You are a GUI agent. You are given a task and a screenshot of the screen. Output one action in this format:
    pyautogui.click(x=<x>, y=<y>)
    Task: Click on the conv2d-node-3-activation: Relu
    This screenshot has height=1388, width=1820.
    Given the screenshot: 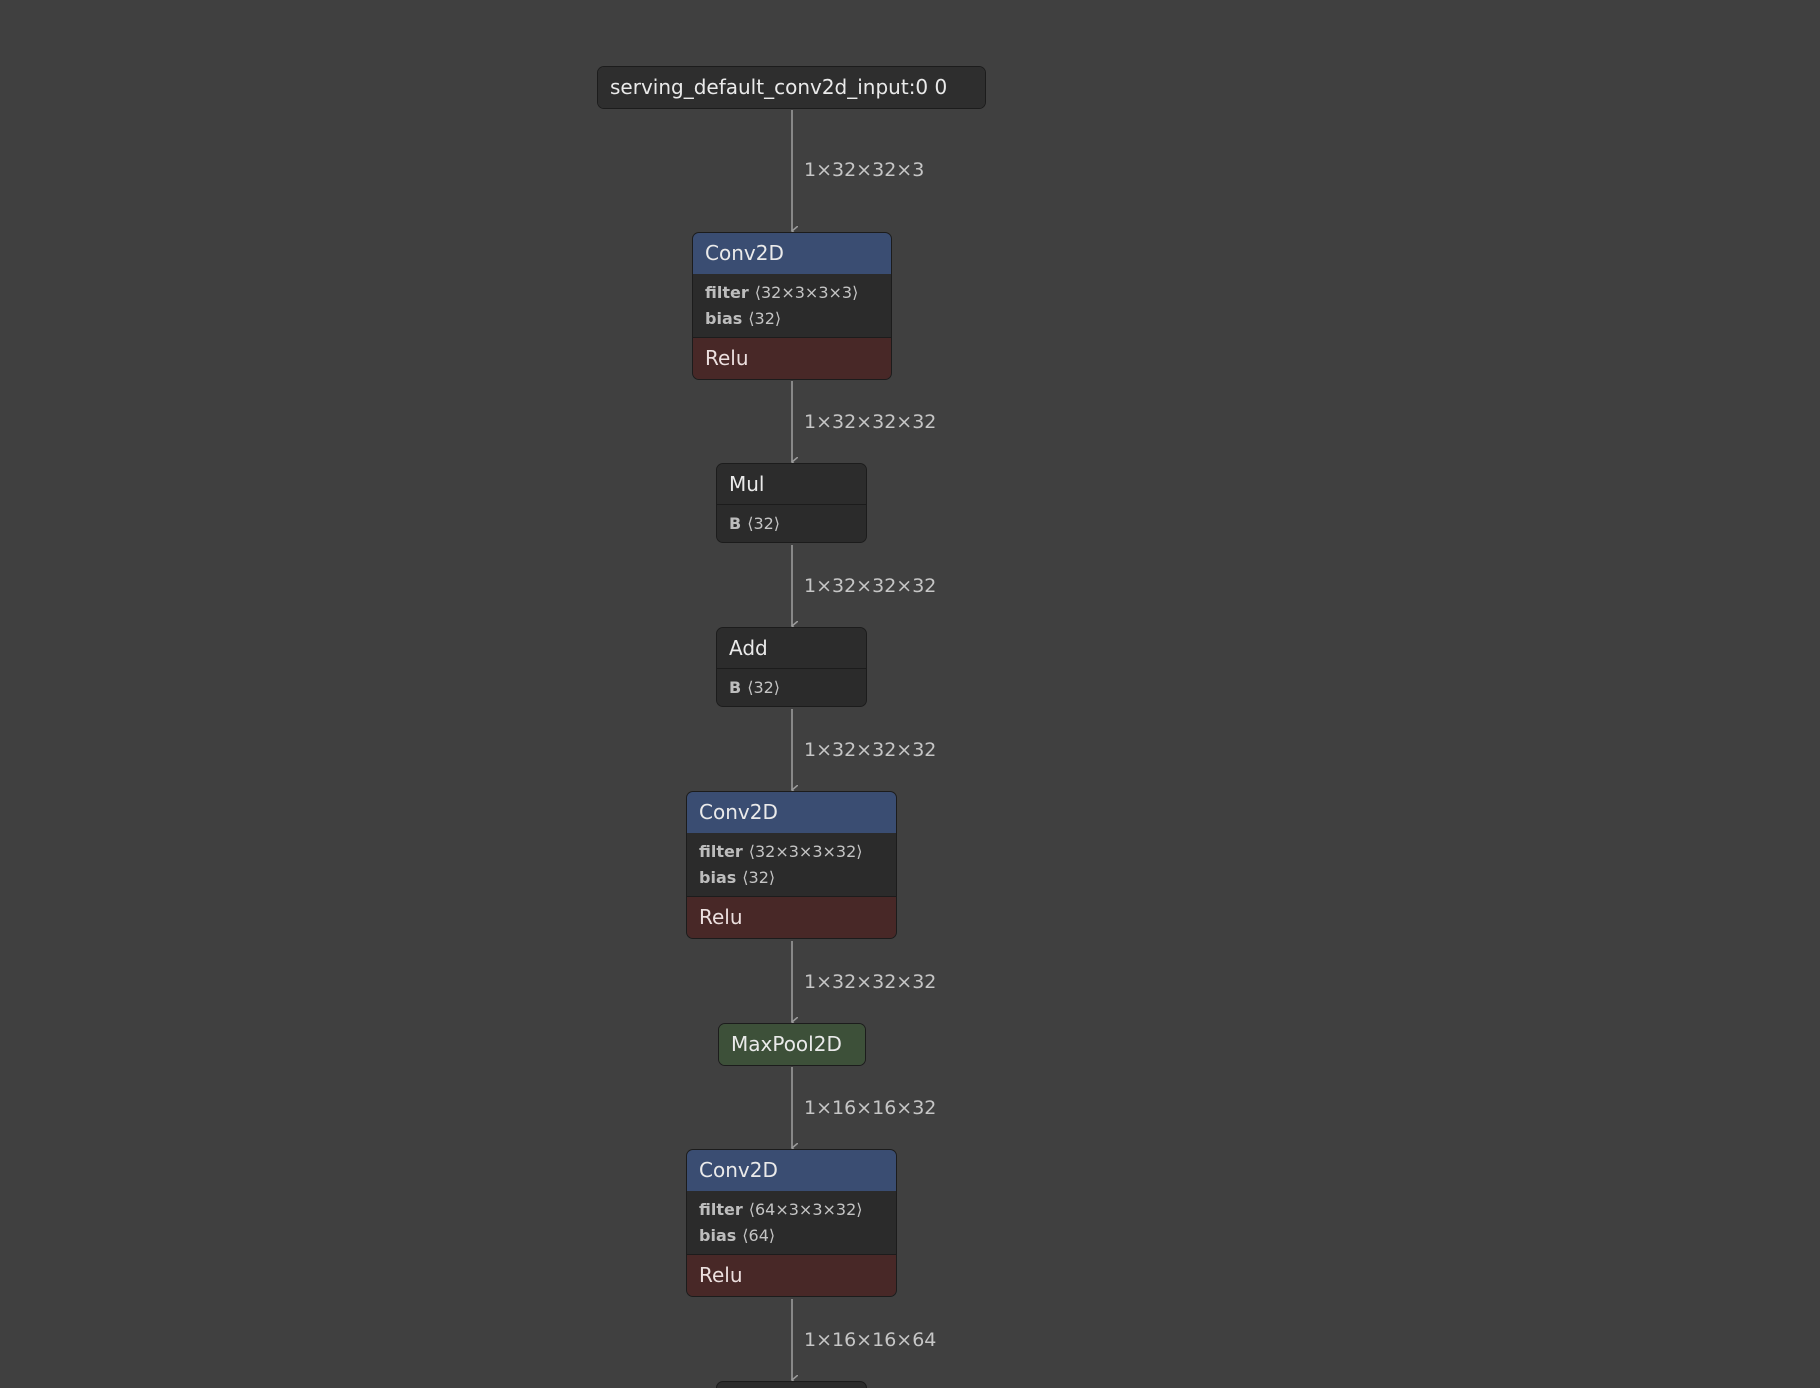 What is the action you would take?
    pyautogui.click(x=791, y=1275)
    